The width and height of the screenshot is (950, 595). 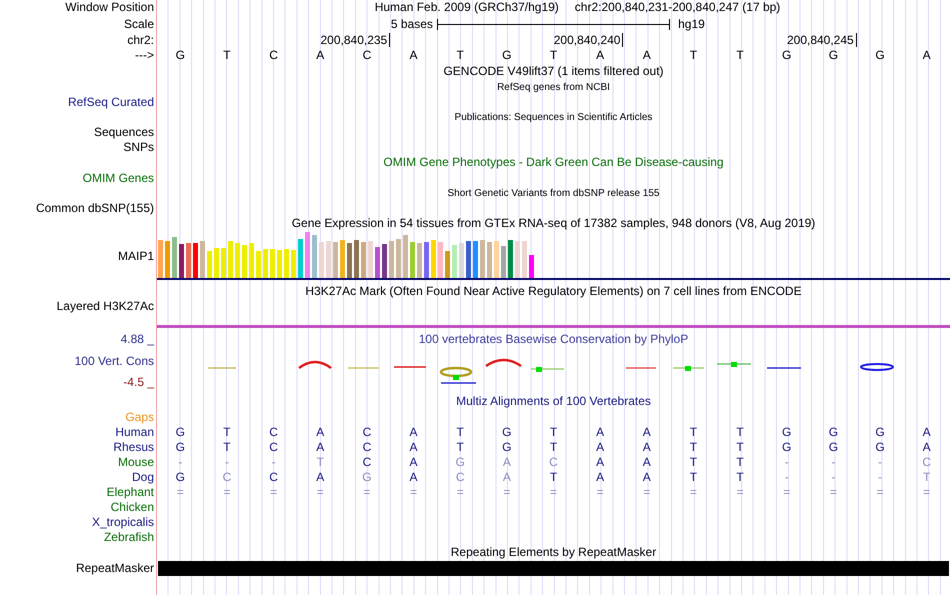 What do you see at coordinates (136, 462) in the screenshot?
I see `species-label: Mouse` at bounding box center [136, 462].